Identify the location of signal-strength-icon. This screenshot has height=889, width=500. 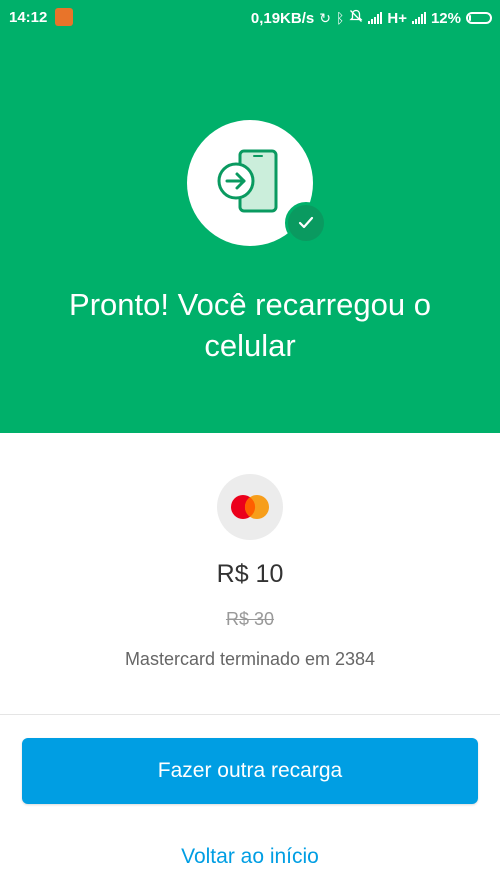
(375, 18).